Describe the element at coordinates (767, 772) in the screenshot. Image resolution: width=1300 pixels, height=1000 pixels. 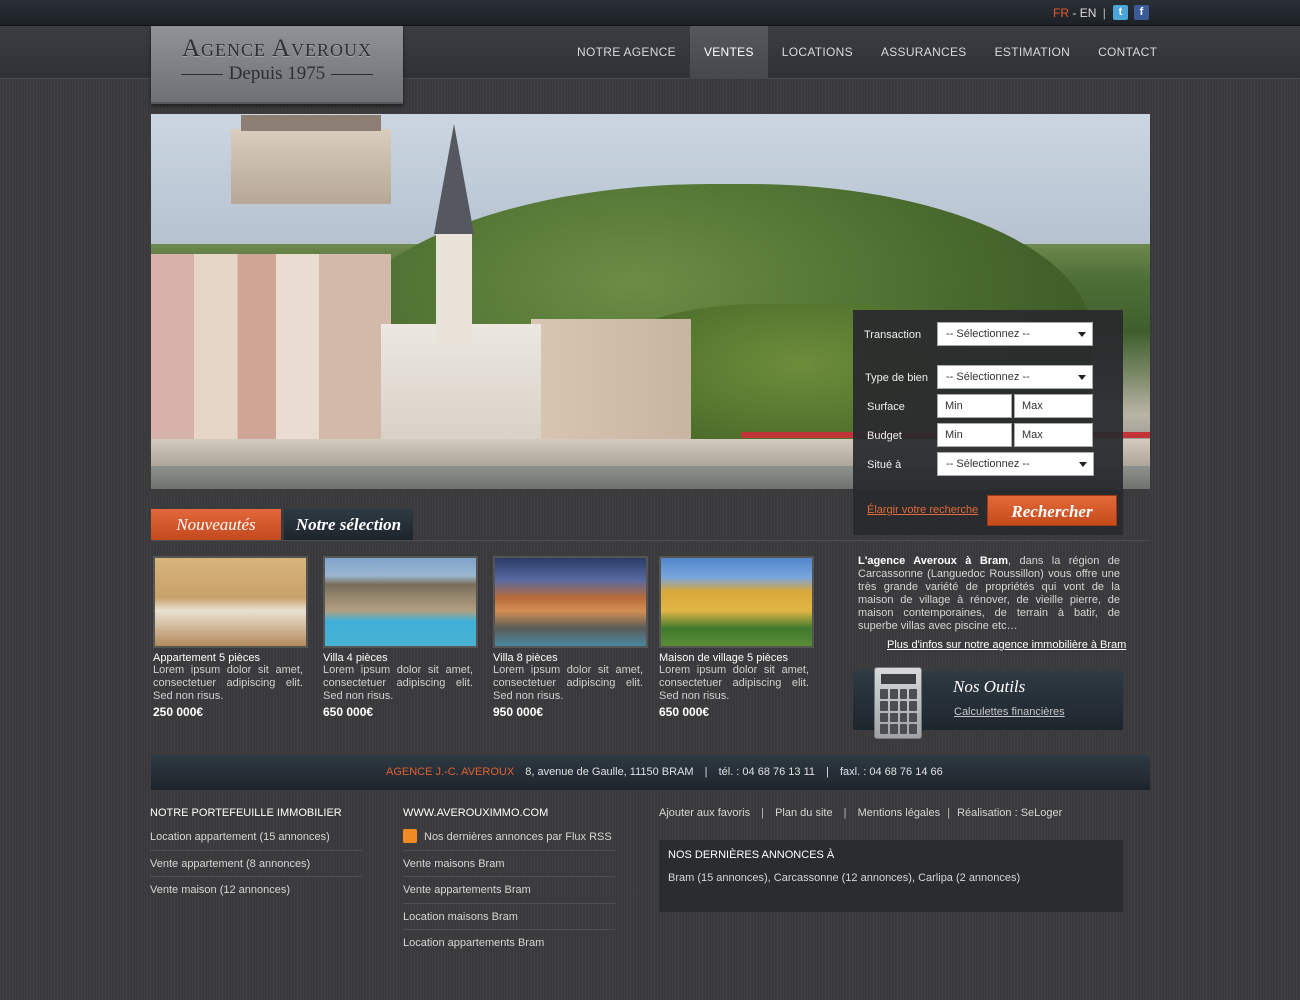
I see `footer-phone: tél. : 04 68 76 13 11` at that location.